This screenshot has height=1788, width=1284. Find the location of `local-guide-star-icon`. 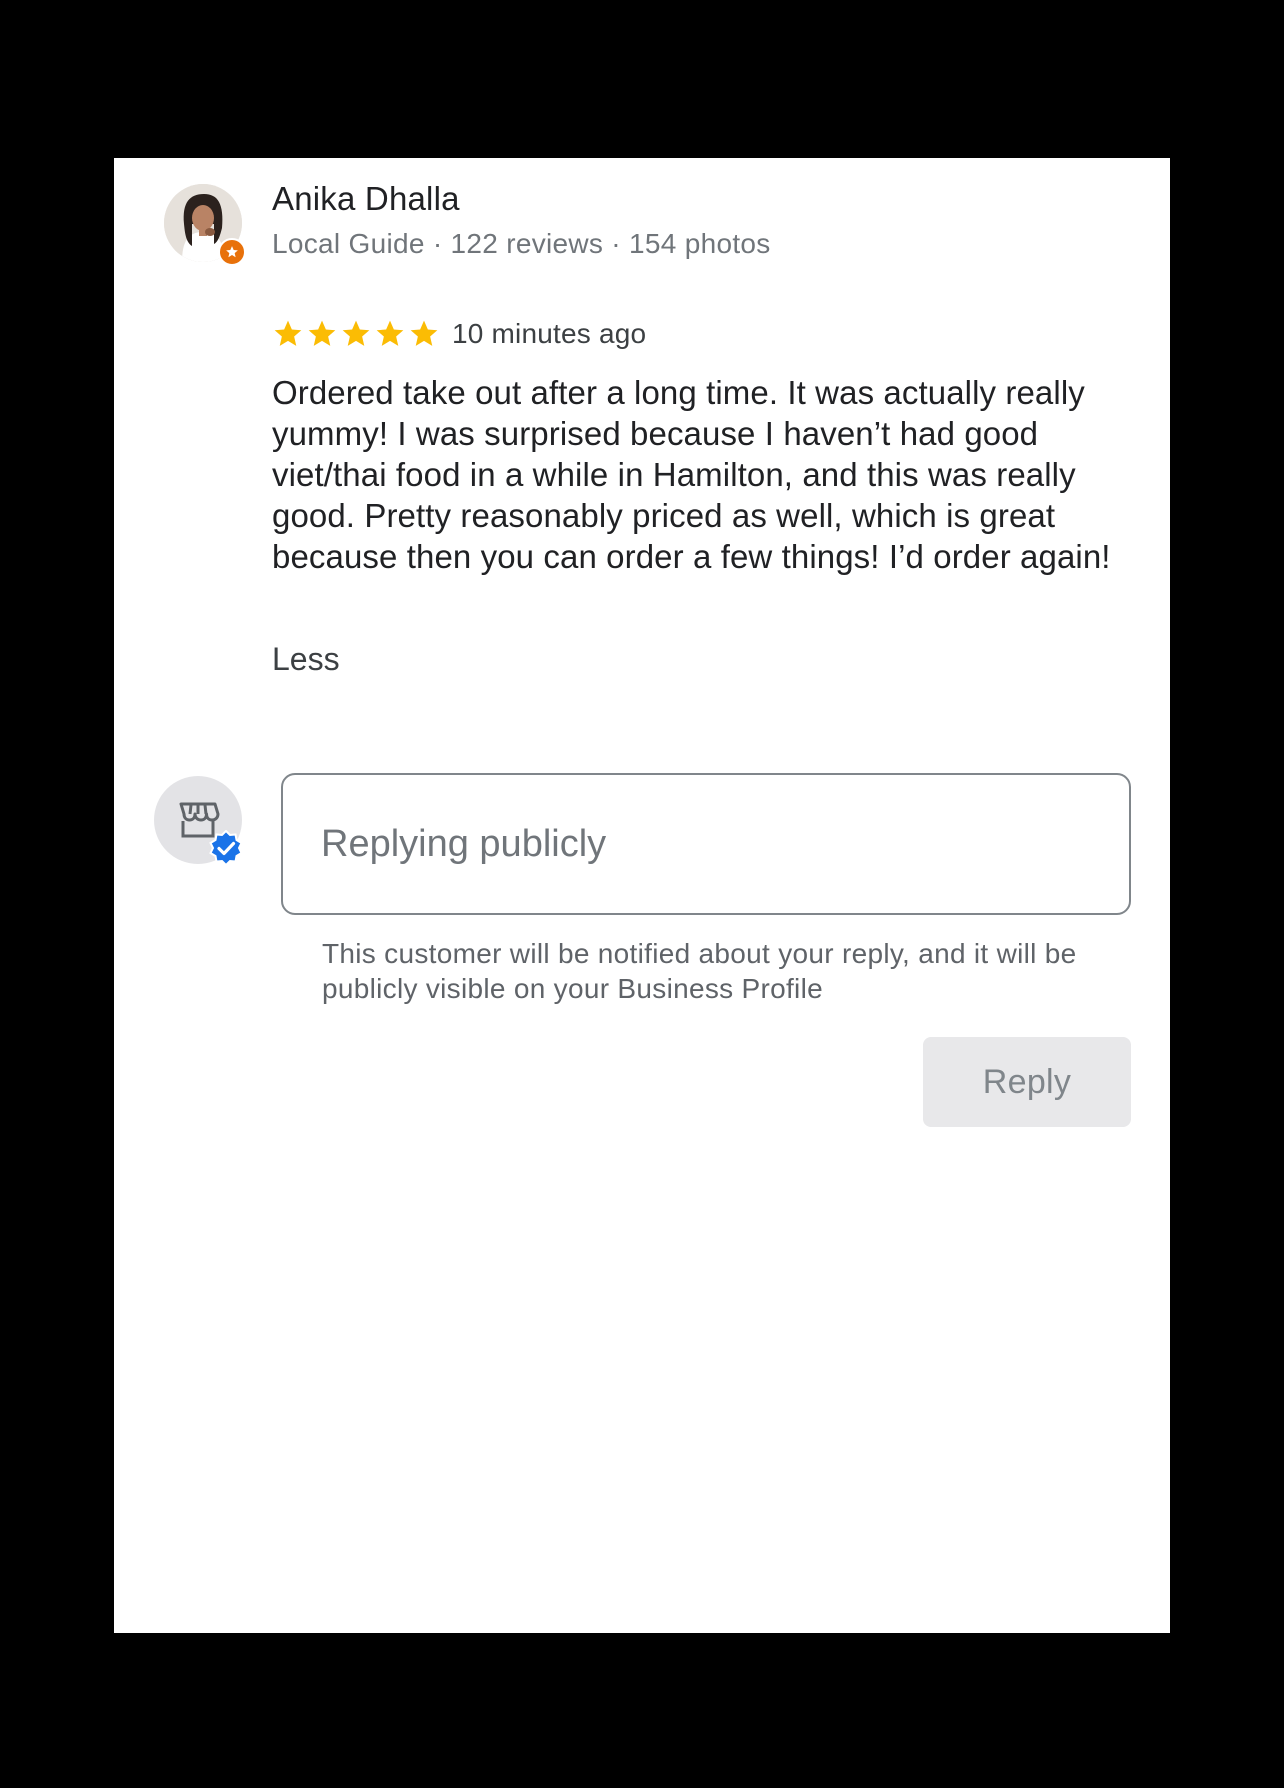

local-guide-star-icon is located at coordinates (232, 252).